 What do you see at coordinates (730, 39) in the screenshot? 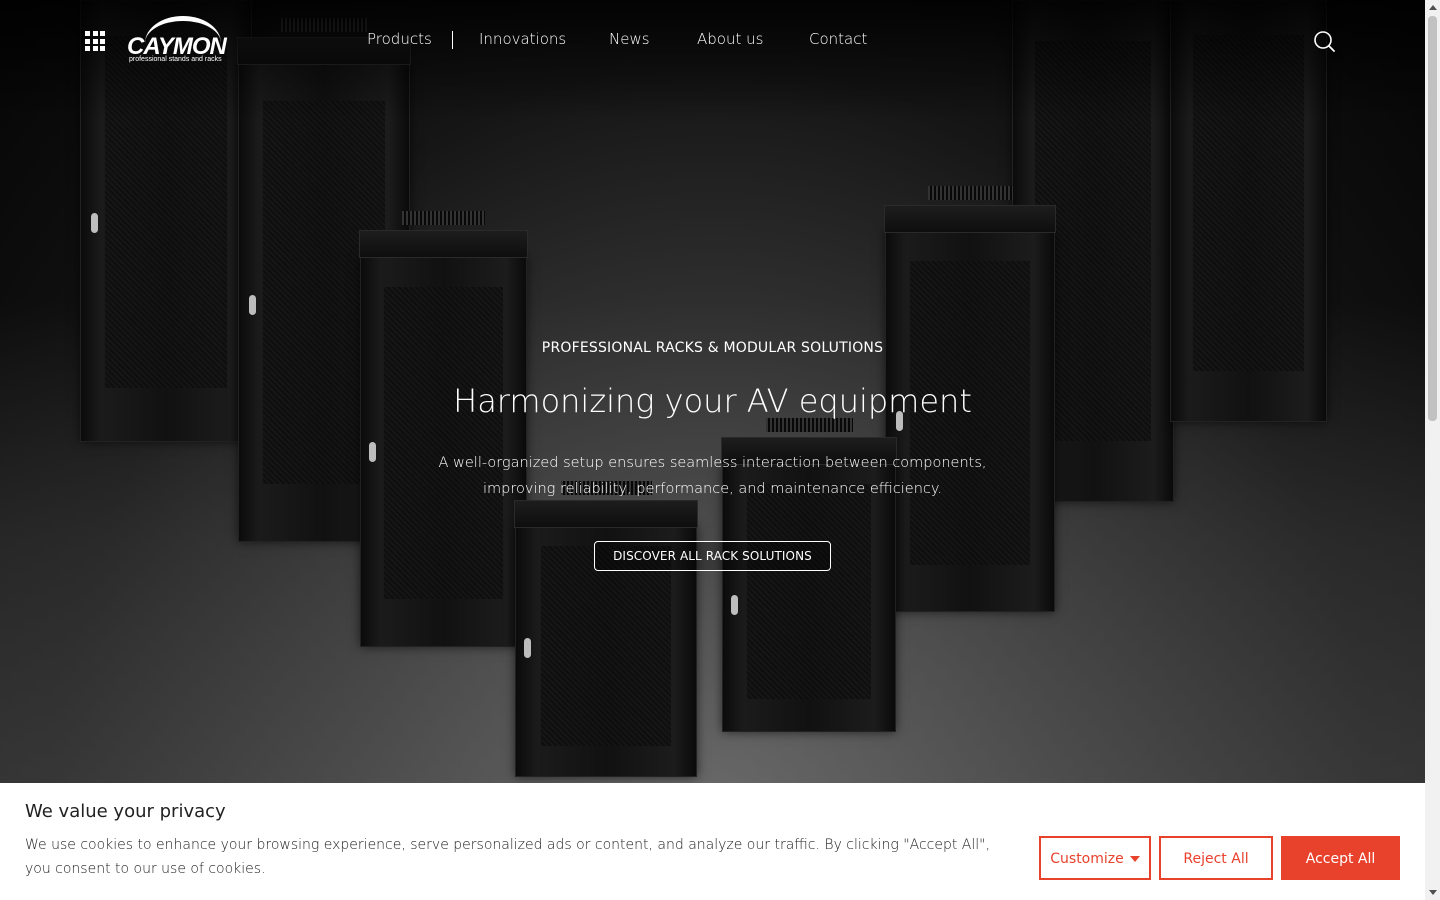
I see `nav-about-us: About us` at bounding box center [730, 39].